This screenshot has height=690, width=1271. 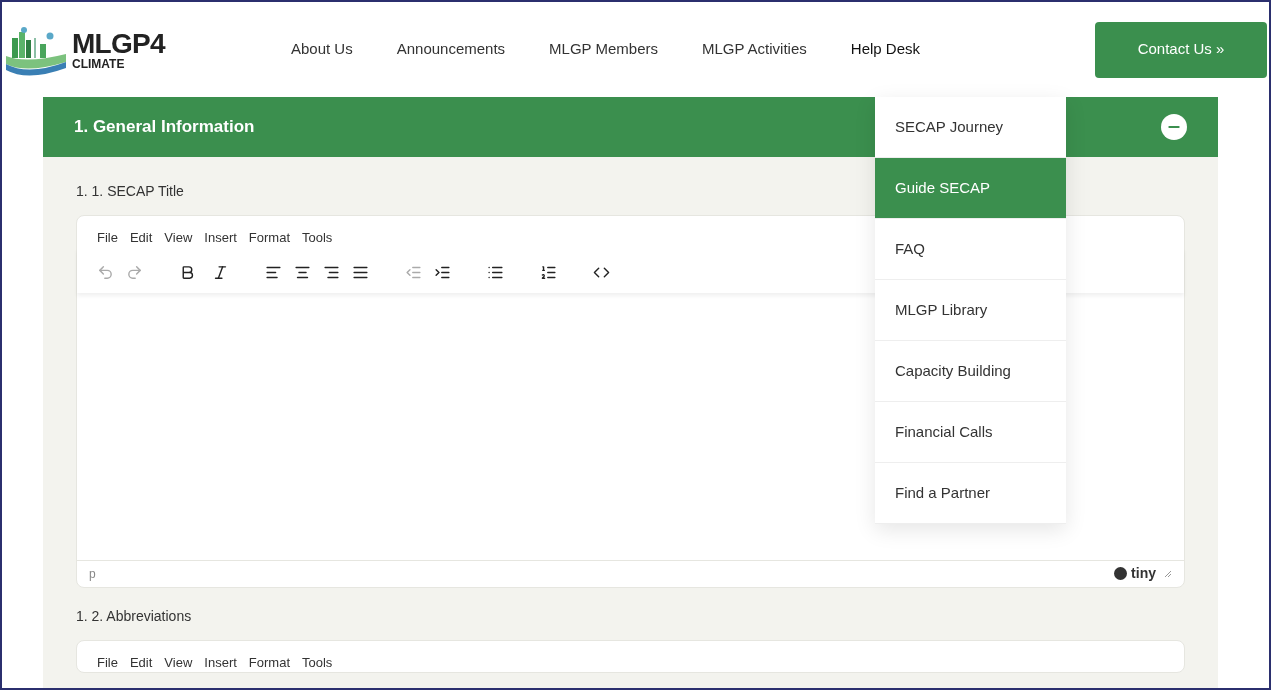 I want to click on element-path: p, so click(x=92, y=574).